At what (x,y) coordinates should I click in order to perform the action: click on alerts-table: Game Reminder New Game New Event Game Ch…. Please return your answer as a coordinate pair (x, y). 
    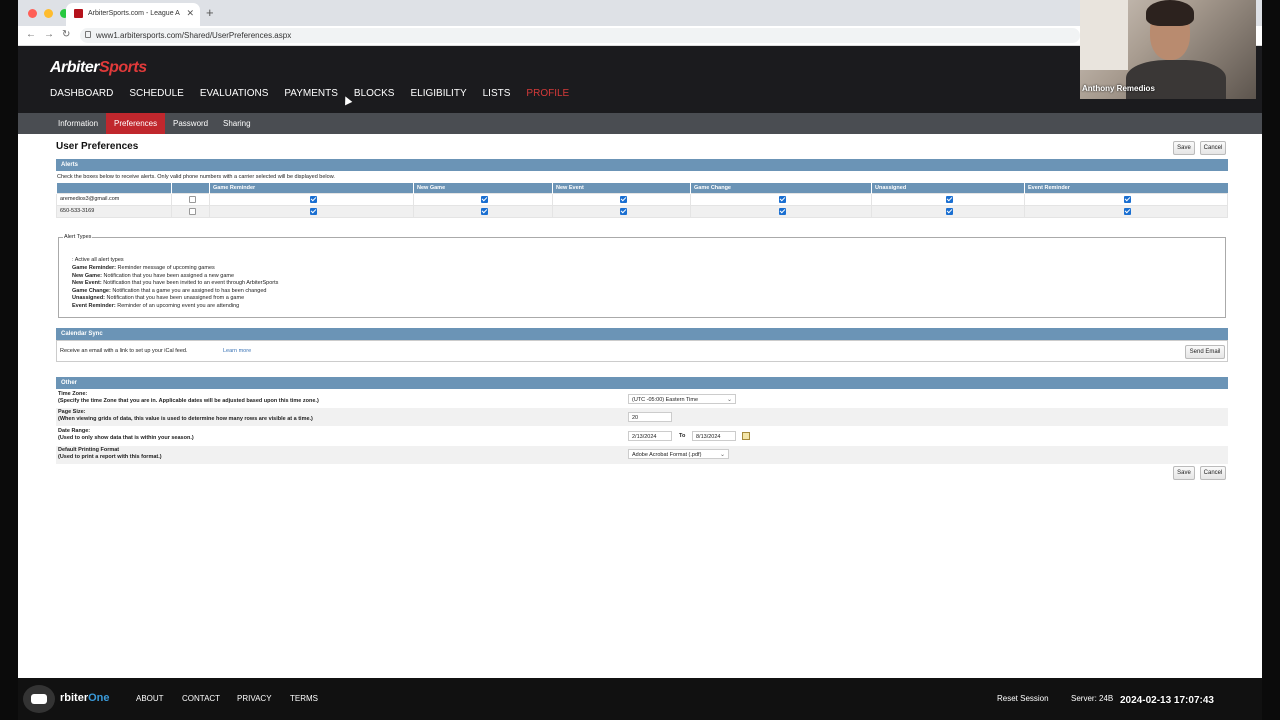
    Looking at the image, I should click on (642, 200).